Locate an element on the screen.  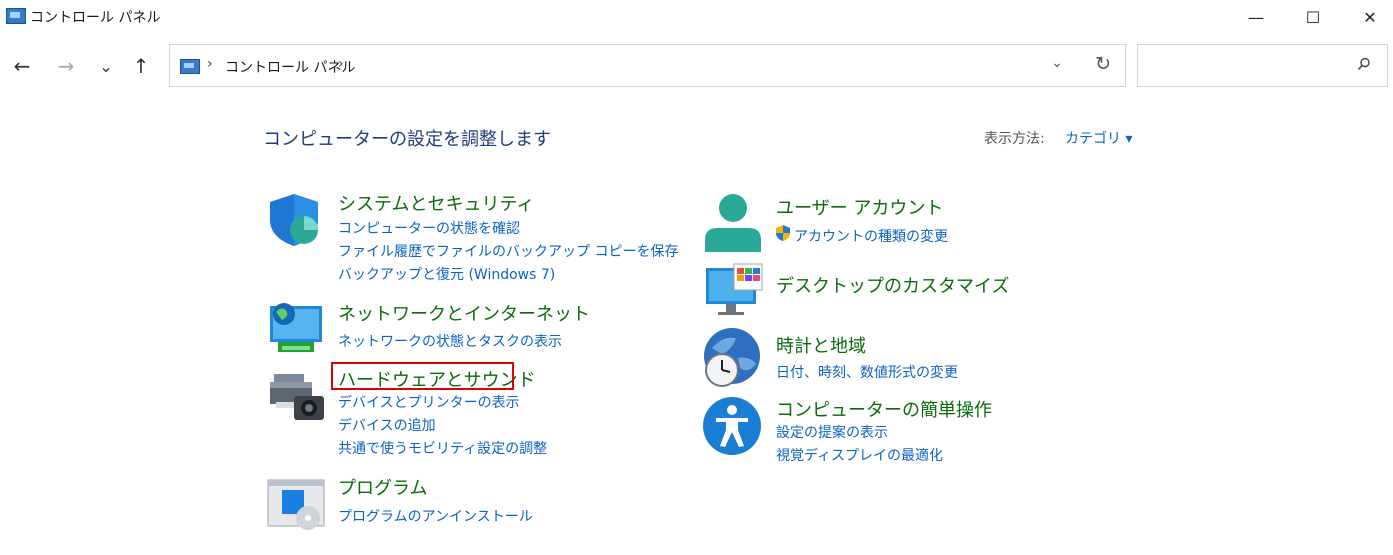
maximize-button: ☐ is located at coordinates (1313, 17).